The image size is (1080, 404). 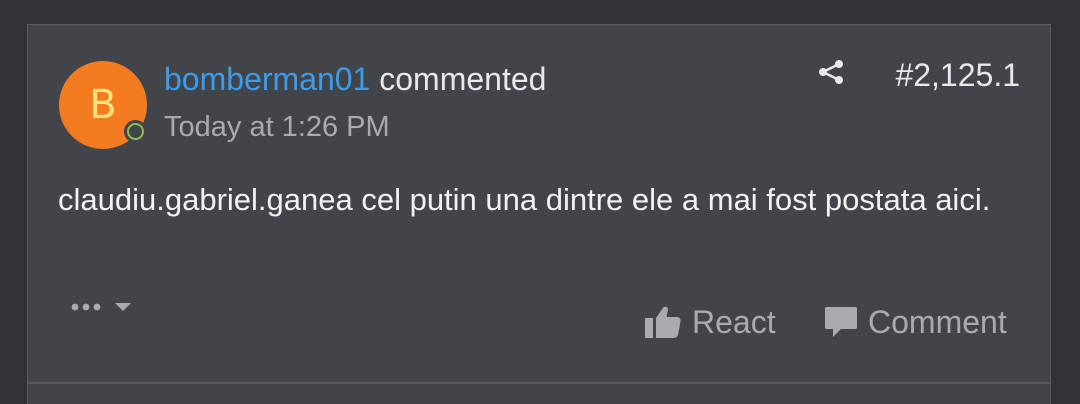 I want to click on online-status-ring, so click(x=135, y=131).